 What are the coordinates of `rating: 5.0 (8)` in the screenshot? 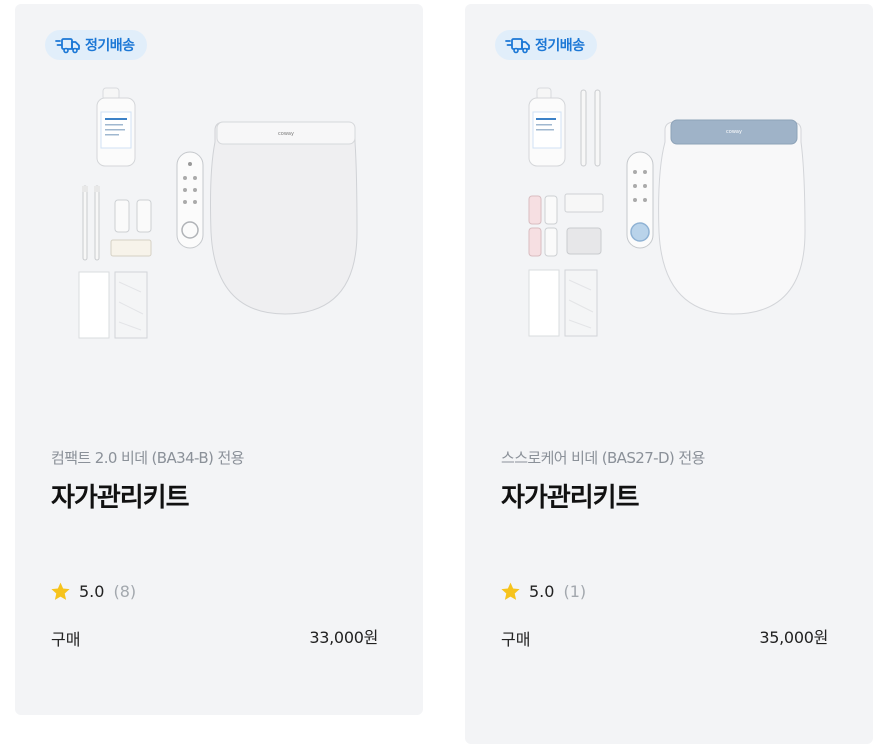 It's located at (93, 591).